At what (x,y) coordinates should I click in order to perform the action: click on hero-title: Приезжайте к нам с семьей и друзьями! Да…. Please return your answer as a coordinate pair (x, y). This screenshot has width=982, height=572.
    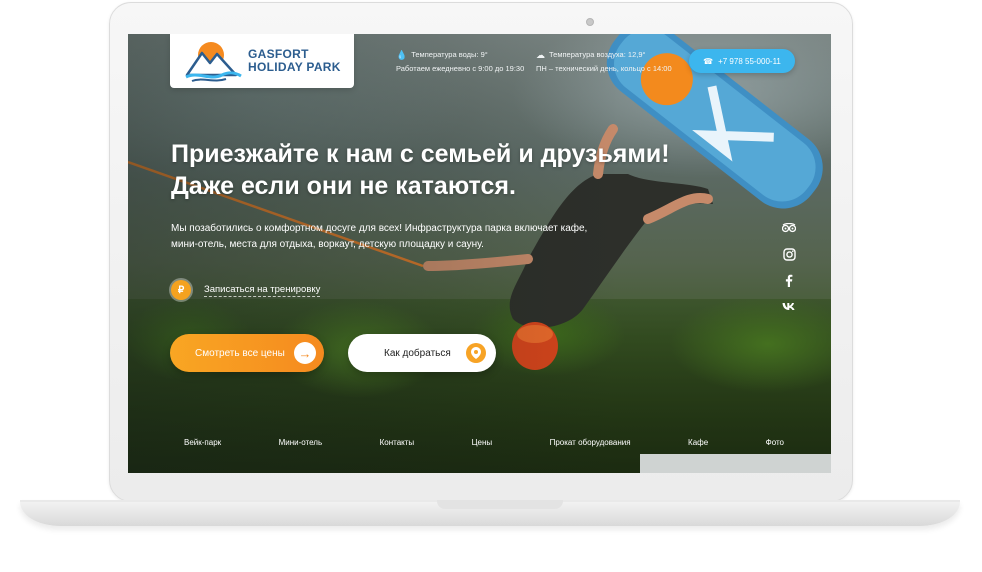
    Looking at the image, I should click on (431, 170).